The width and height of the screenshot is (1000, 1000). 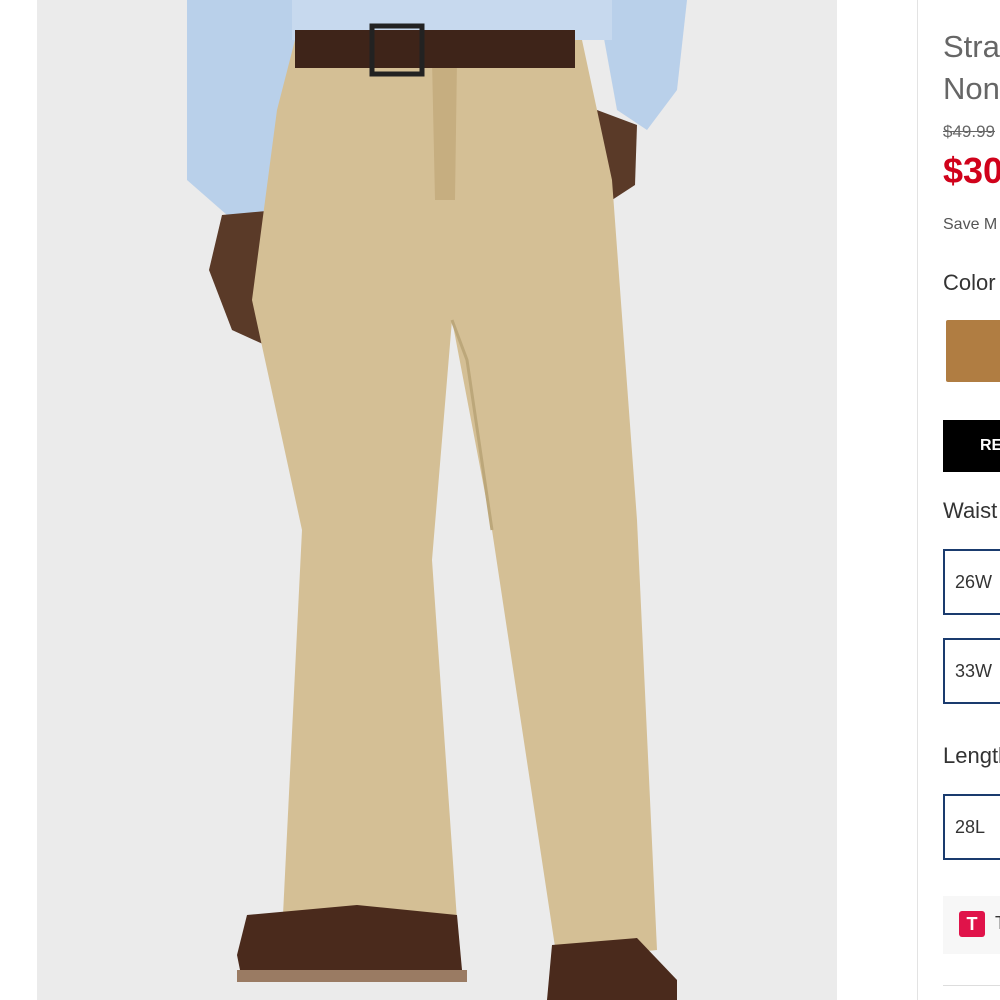 I want to click on waist-option-26w: 26W, so click(x=971, y=582).